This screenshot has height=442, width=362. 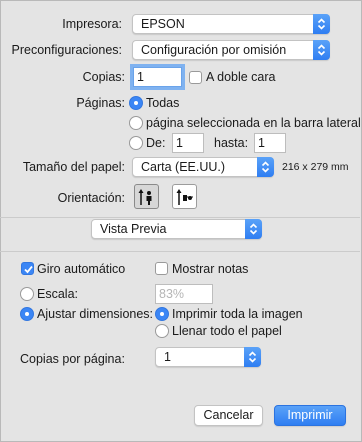 What do you see at coordinates (315, 167) in the screenshot?
I see `paper-dimensions: 216 x 279 mm` at bounding box center [315, 167].